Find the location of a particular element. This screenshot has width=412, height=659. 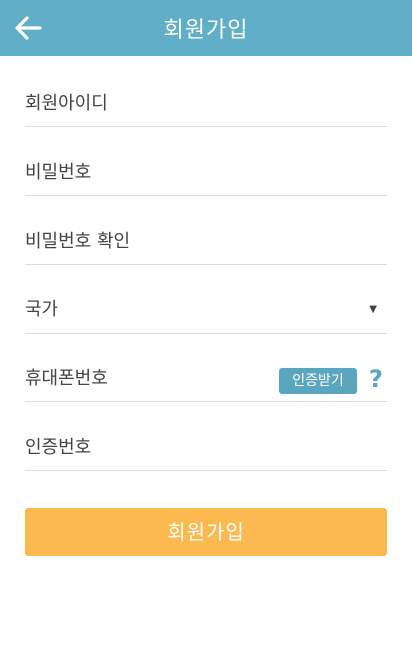

country-select: 국가 ▼ is located at coordinates (206, 310).